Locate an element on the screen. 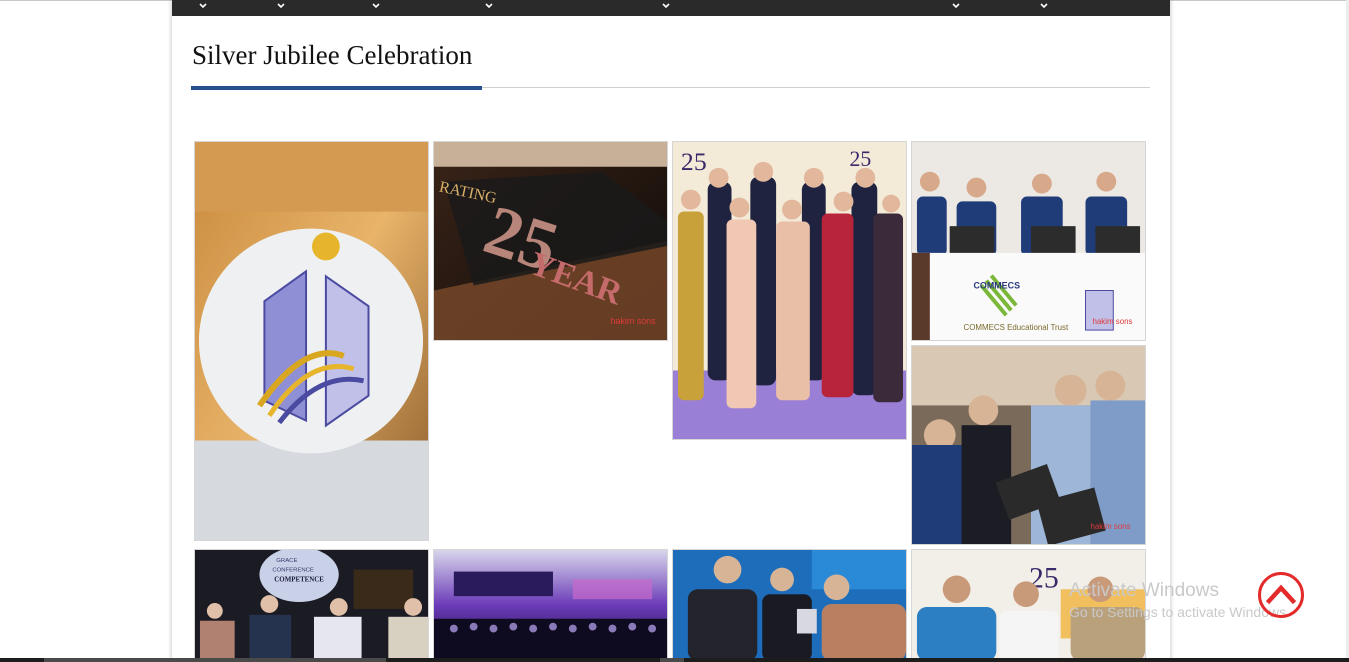 Image resolution: width=1349 pixels, height=662 pixels. gallery-item-visitors-laptops: hakim sons is located at coordinates (1028, 445).